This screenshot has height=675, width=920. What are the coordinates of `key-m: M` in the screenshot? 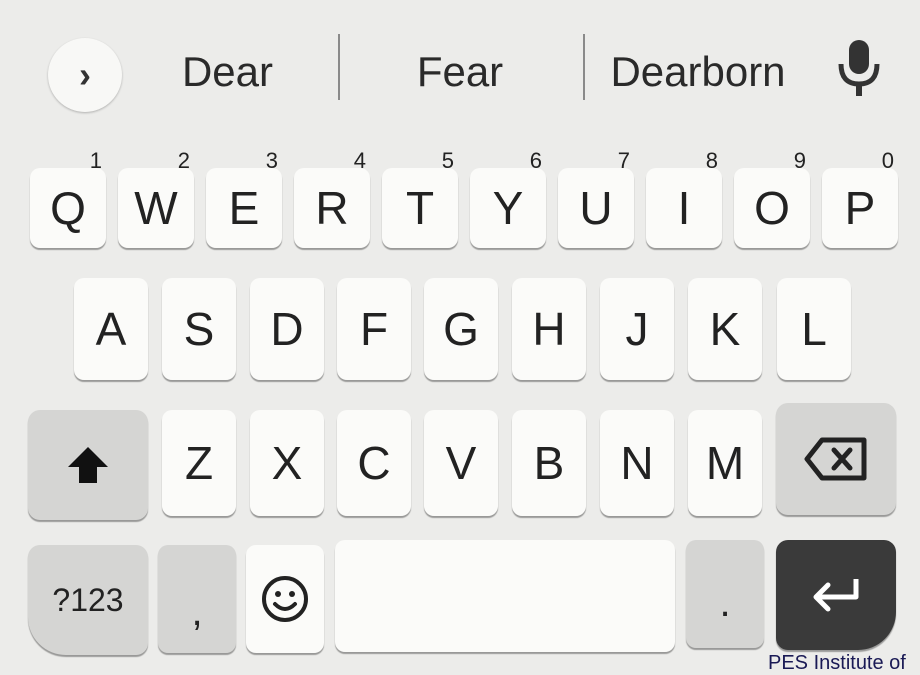 It's located at (725, 463).